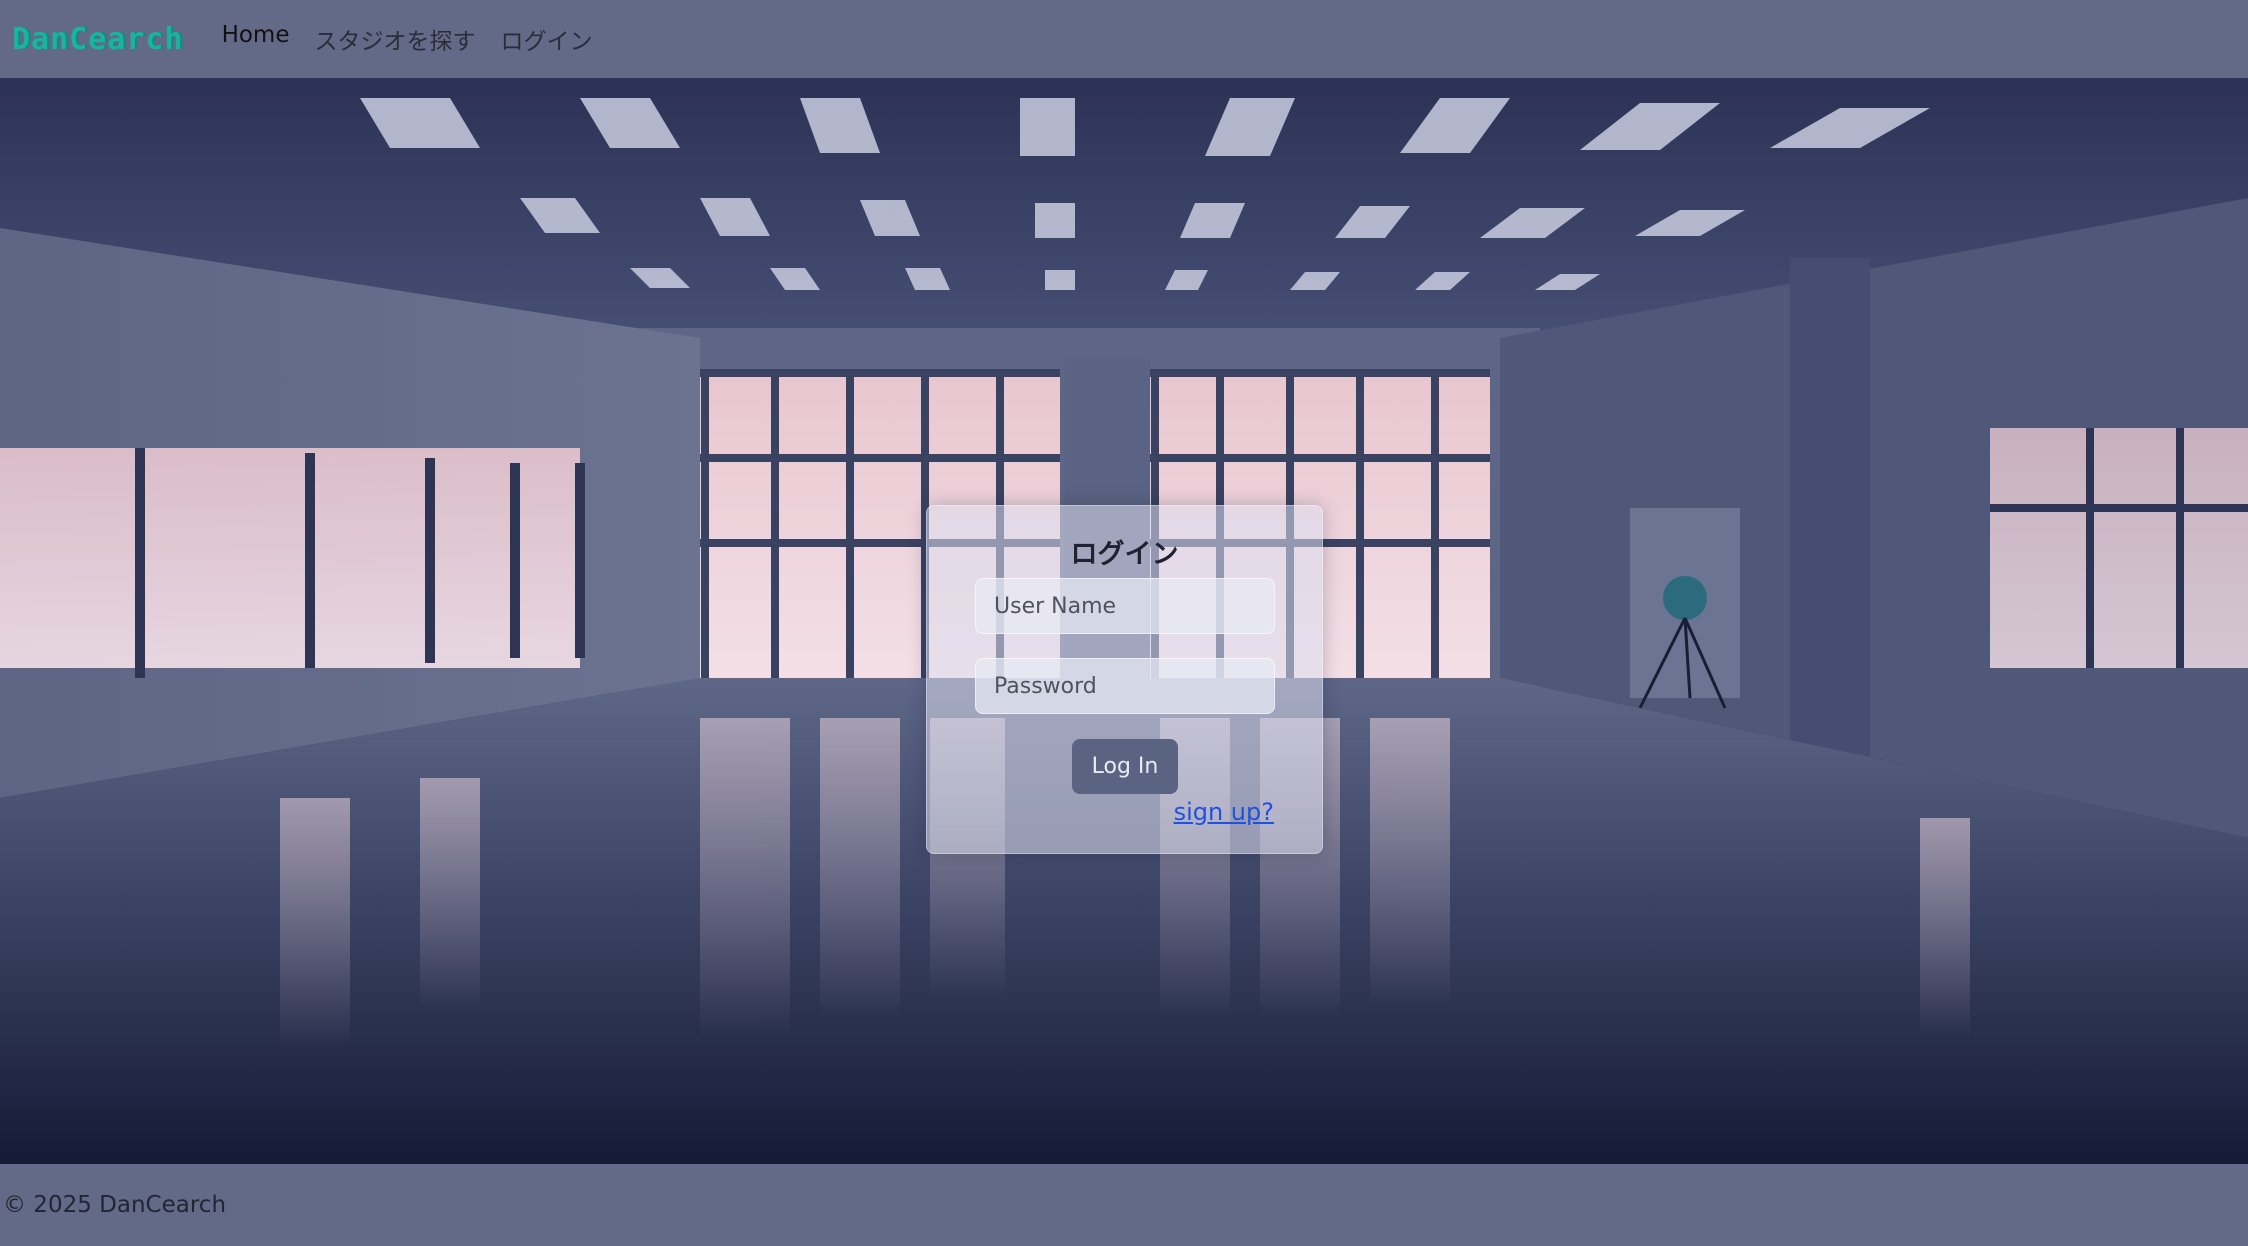 The width and height of the screenshot is (2248, 1246). I want to click on password-input, so click(1125, 686).